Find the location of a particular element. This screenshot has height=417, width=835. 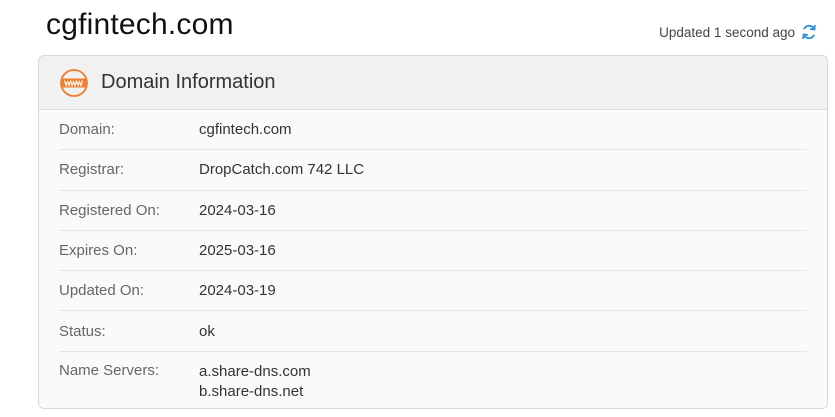

row-label: Domain: is located at coordinates (87, 130).